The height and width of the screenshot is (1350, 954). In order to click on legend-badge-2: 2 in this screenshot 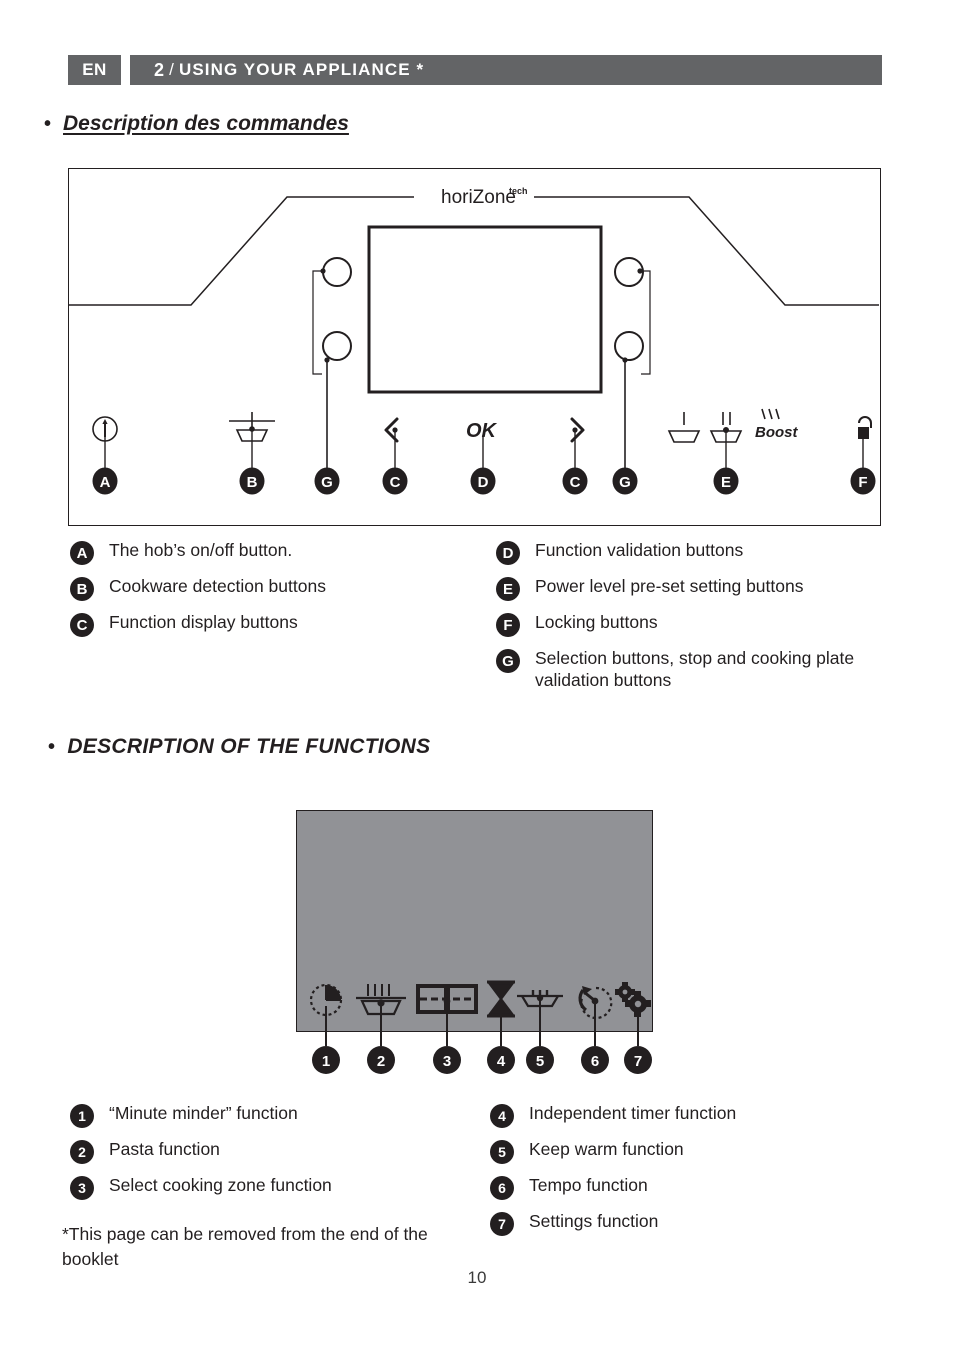, I will do `click(82, 1152)`.